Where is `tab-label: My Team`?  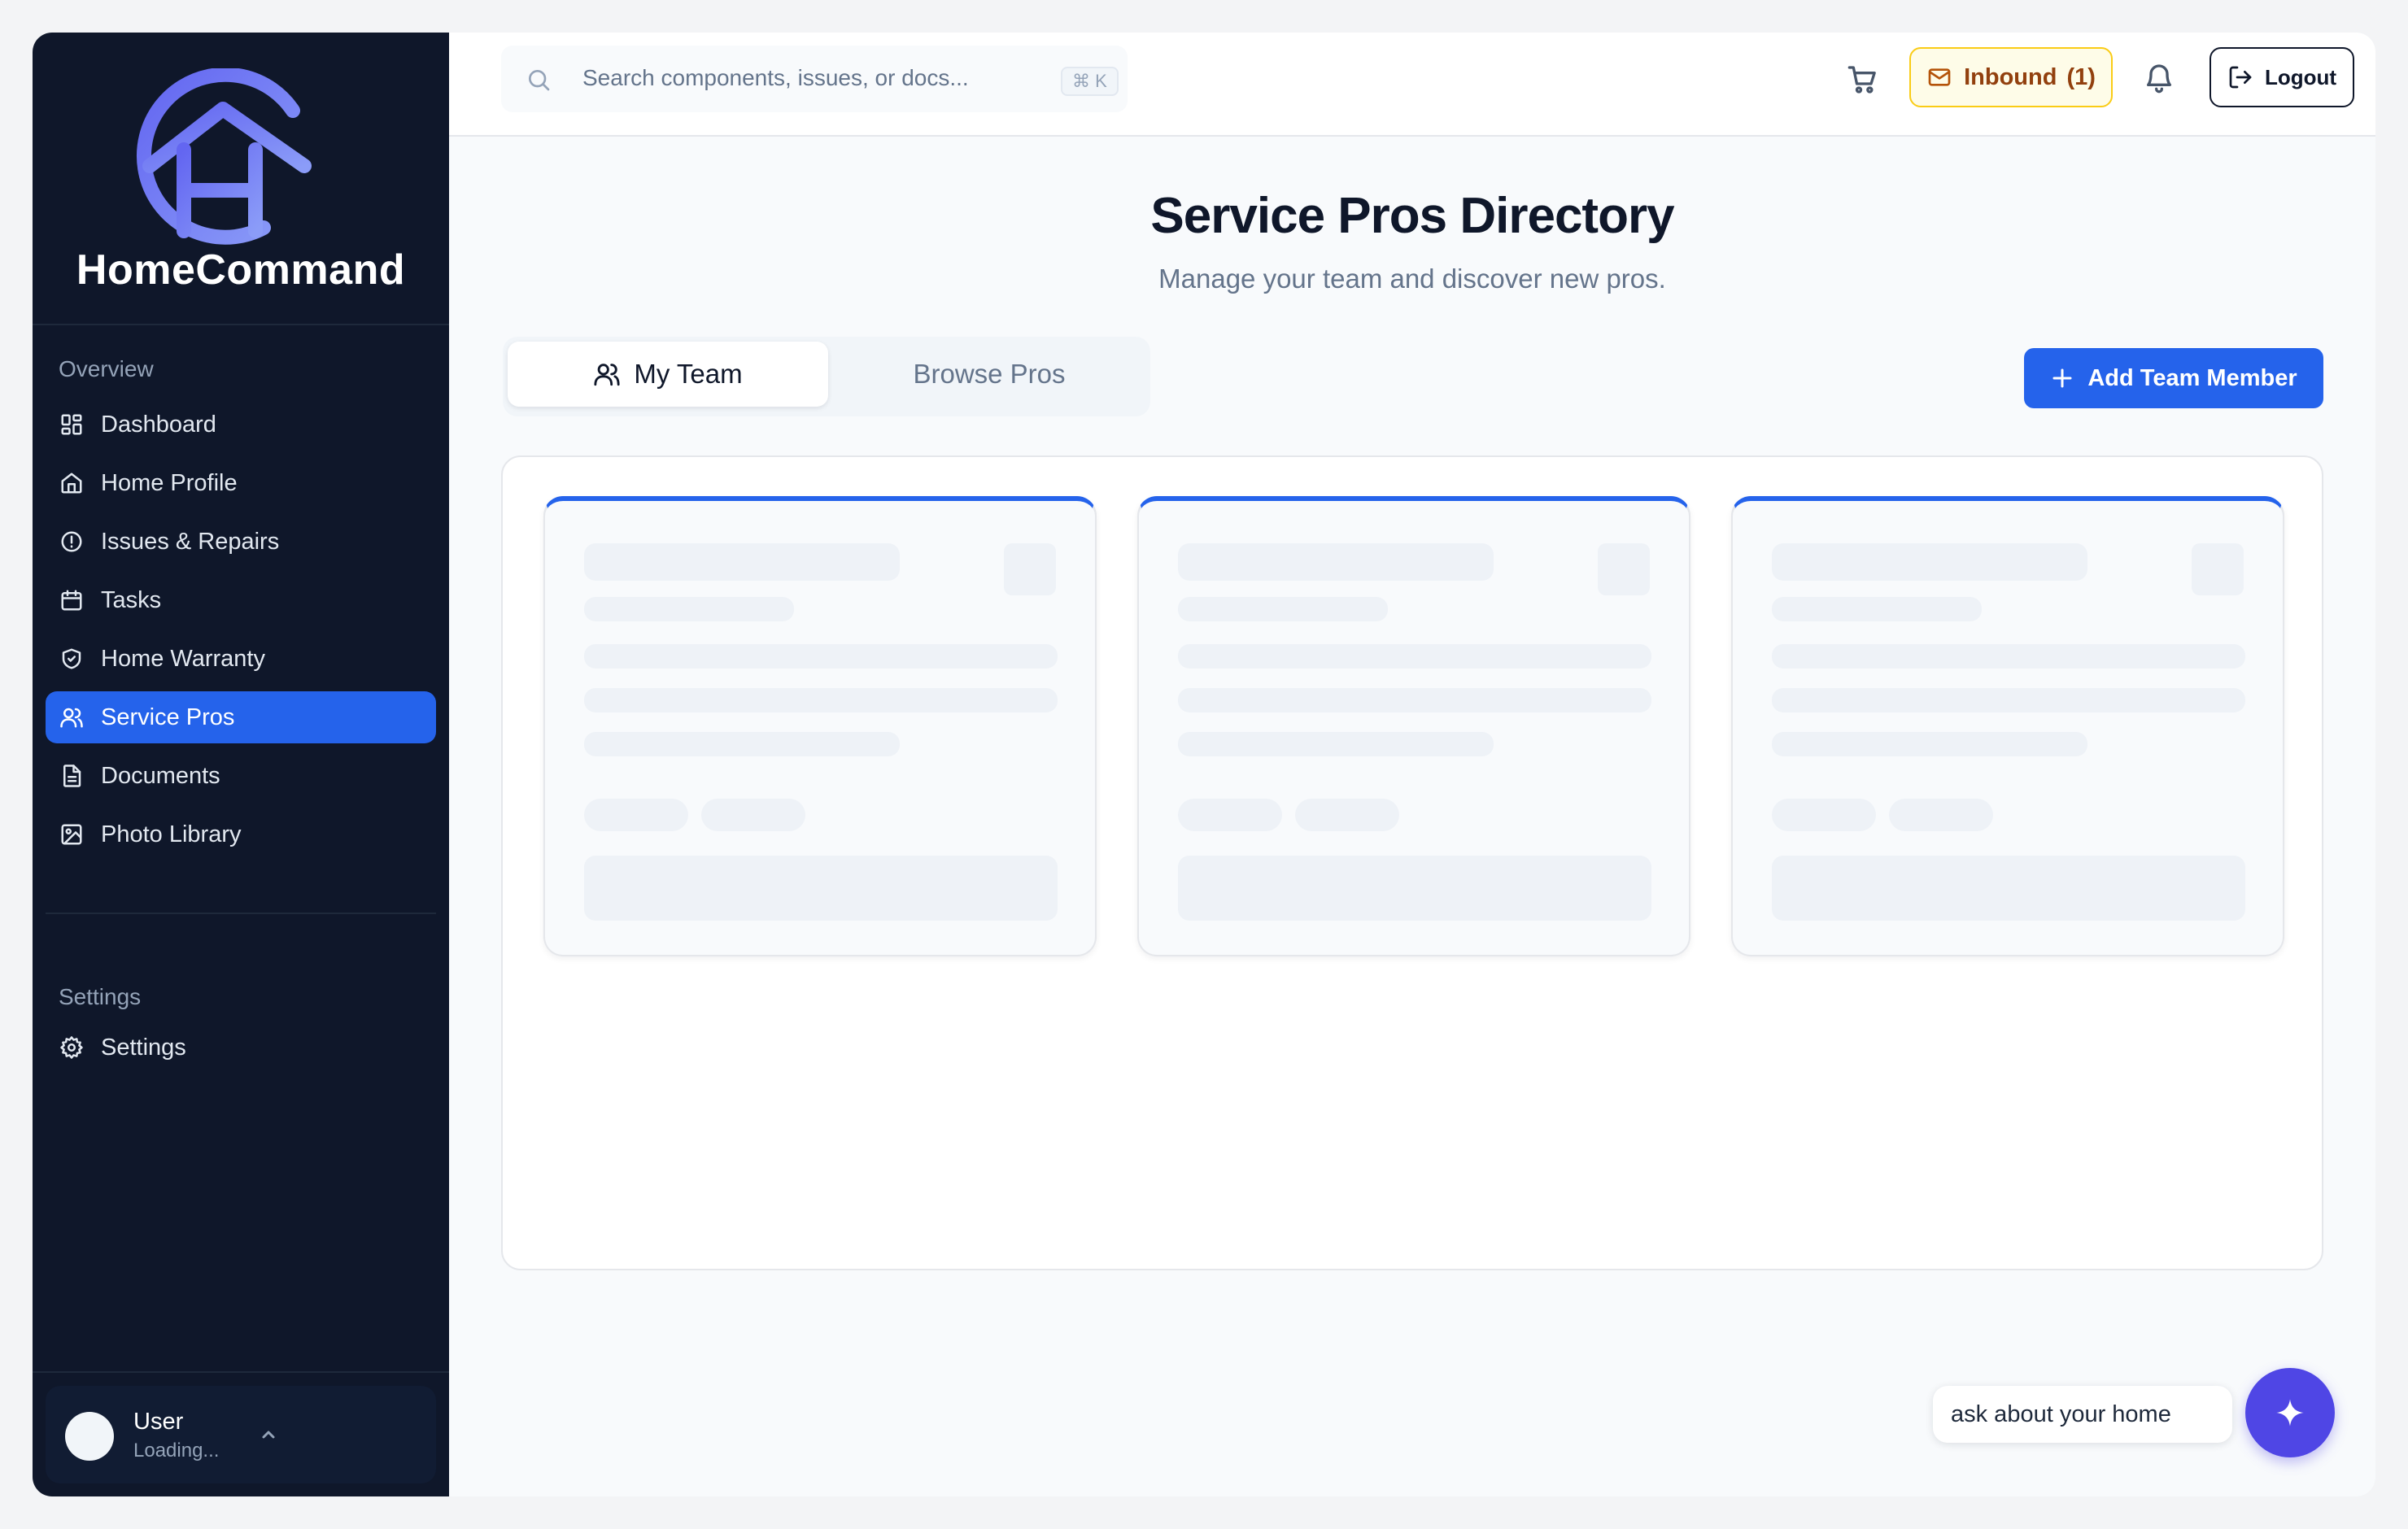 tab-label: My Team is located at coordinates (688, 374).